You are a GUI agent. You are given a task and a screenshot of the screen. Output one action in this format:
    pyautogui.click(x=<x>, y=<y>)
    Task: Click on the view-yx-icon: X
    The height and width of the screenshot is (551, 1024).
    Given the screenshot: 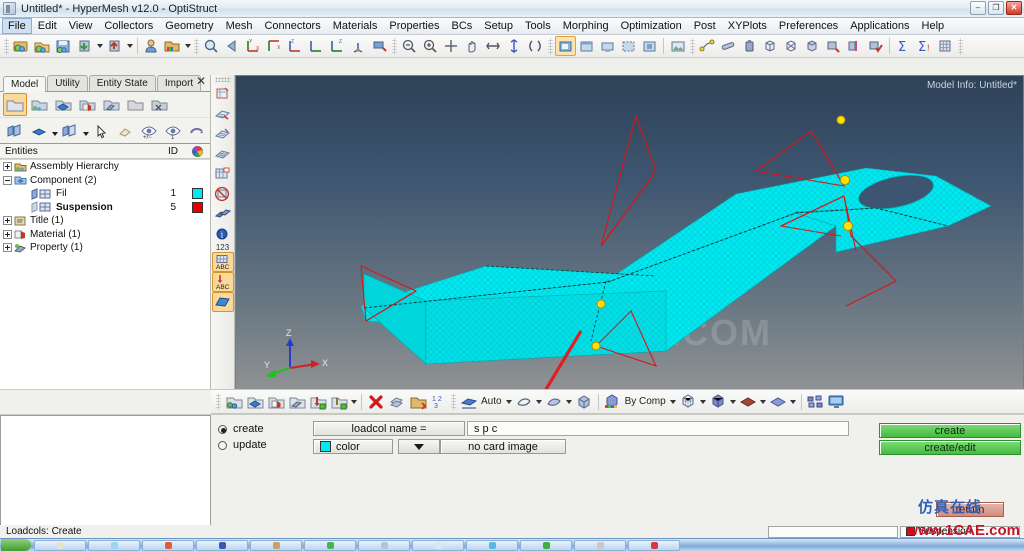 What is the action you would take?
    pyautogui.click(x=274, y=46)
    